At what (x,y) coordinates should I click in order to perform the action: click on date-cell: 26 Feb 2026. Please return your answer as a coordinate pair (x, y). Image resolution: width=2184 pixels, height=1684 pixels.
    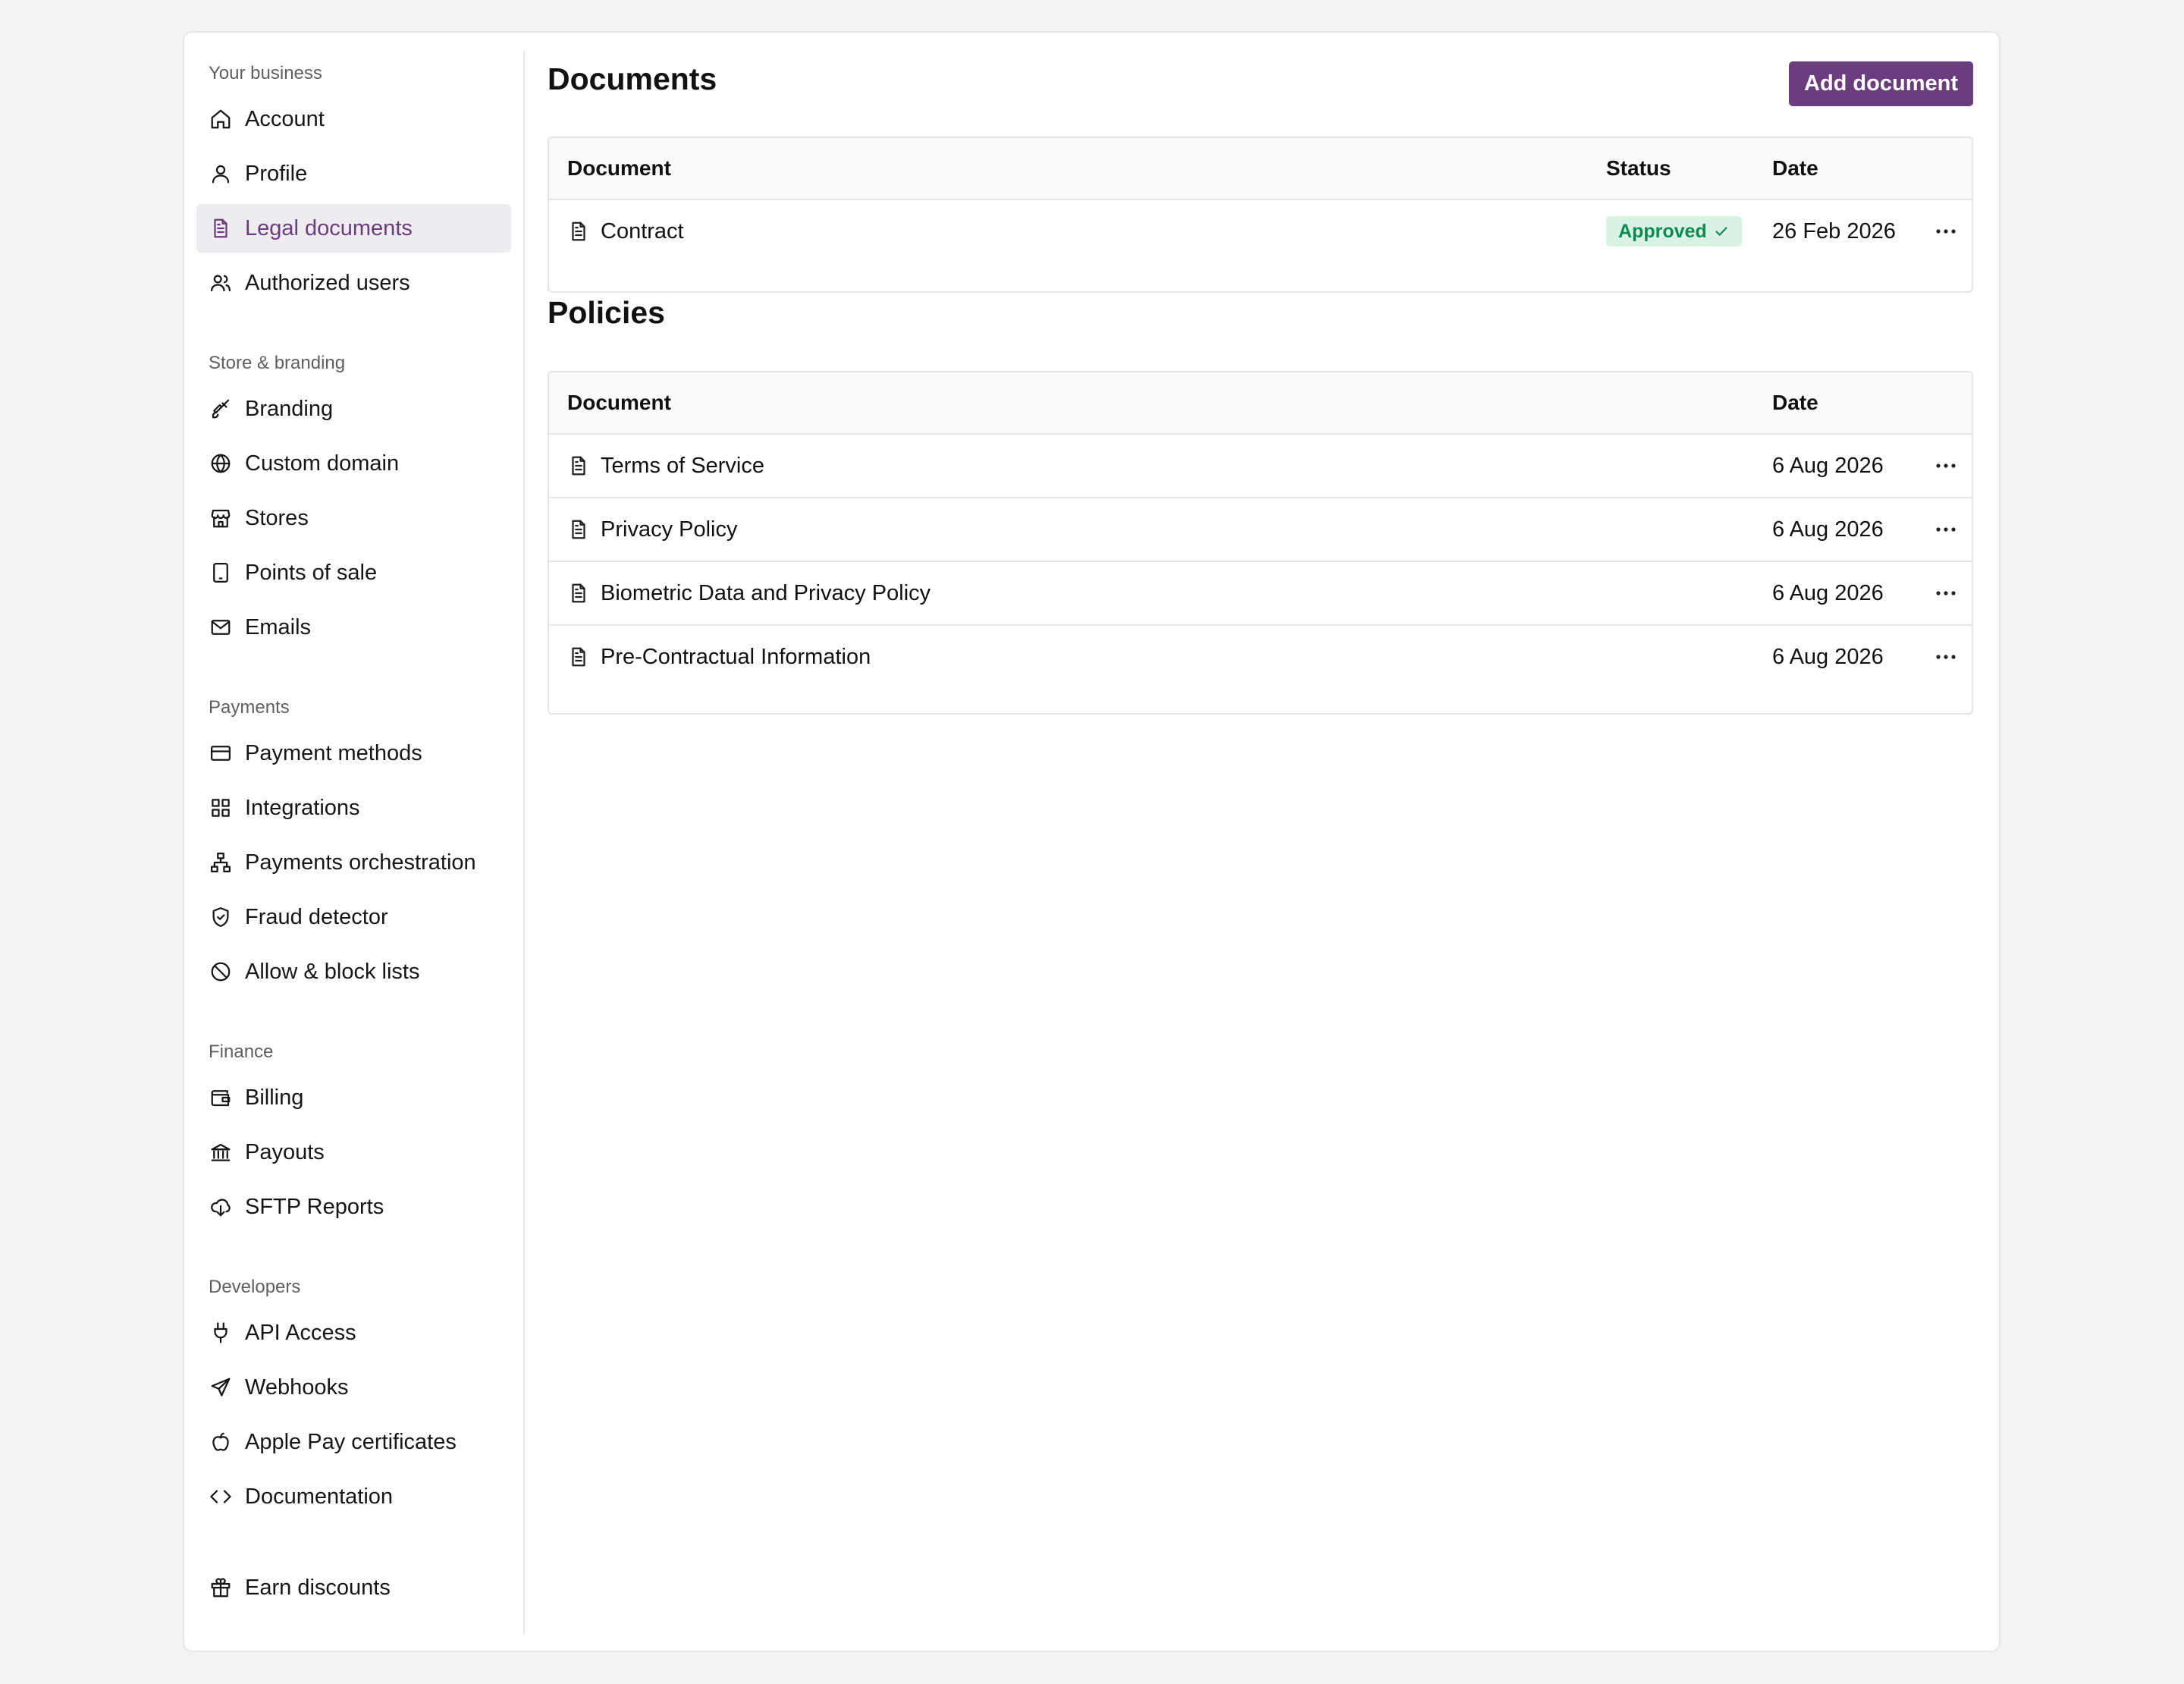
    Looking at the image, I should click on (1834, 230).